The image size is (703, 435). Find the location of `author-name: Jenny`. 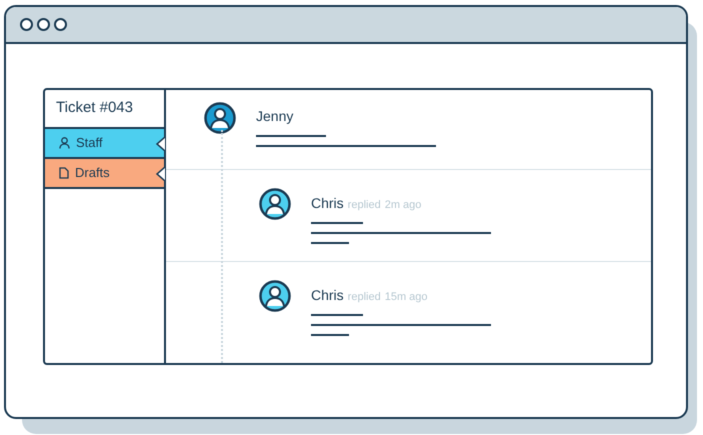

author-name: Jenny is located at coordinates (275, 116).